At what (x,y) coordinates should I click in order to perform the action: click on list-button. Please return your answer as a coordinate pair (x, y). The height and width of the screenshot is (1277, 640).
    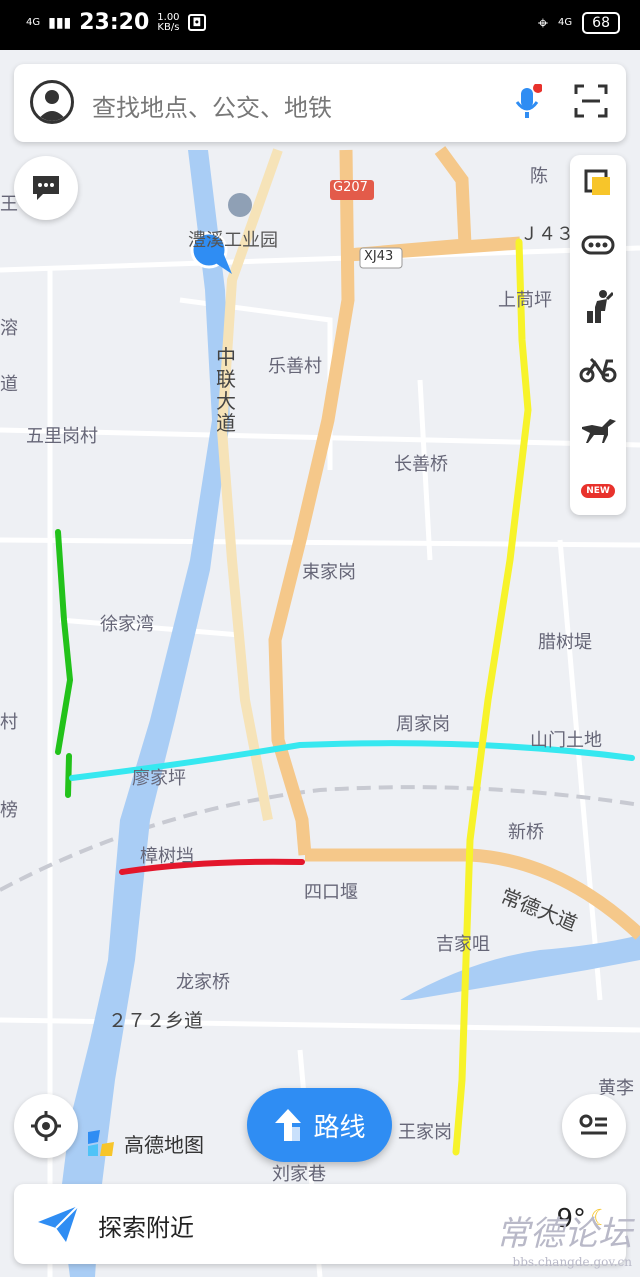
    Looking at the image, I should click on (594, 1126).